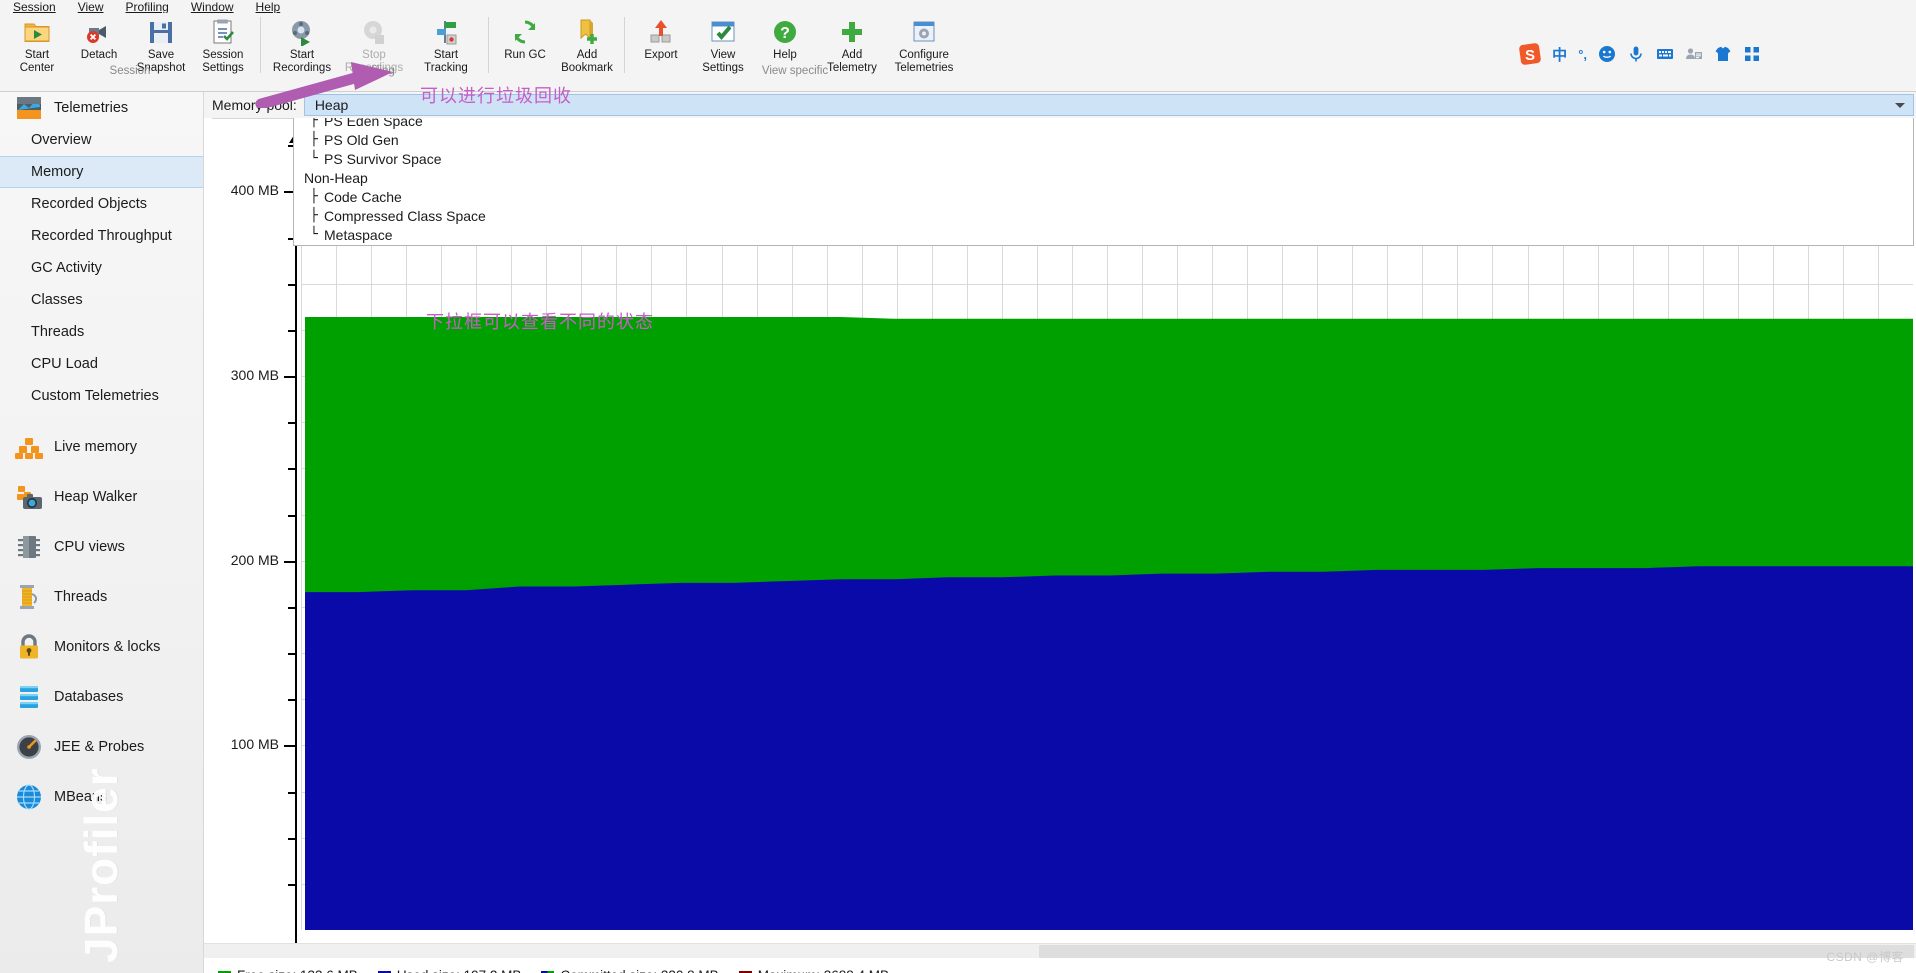 The image size is (1916, 973). I want to click on view-settings-icon, so click(723, 32).